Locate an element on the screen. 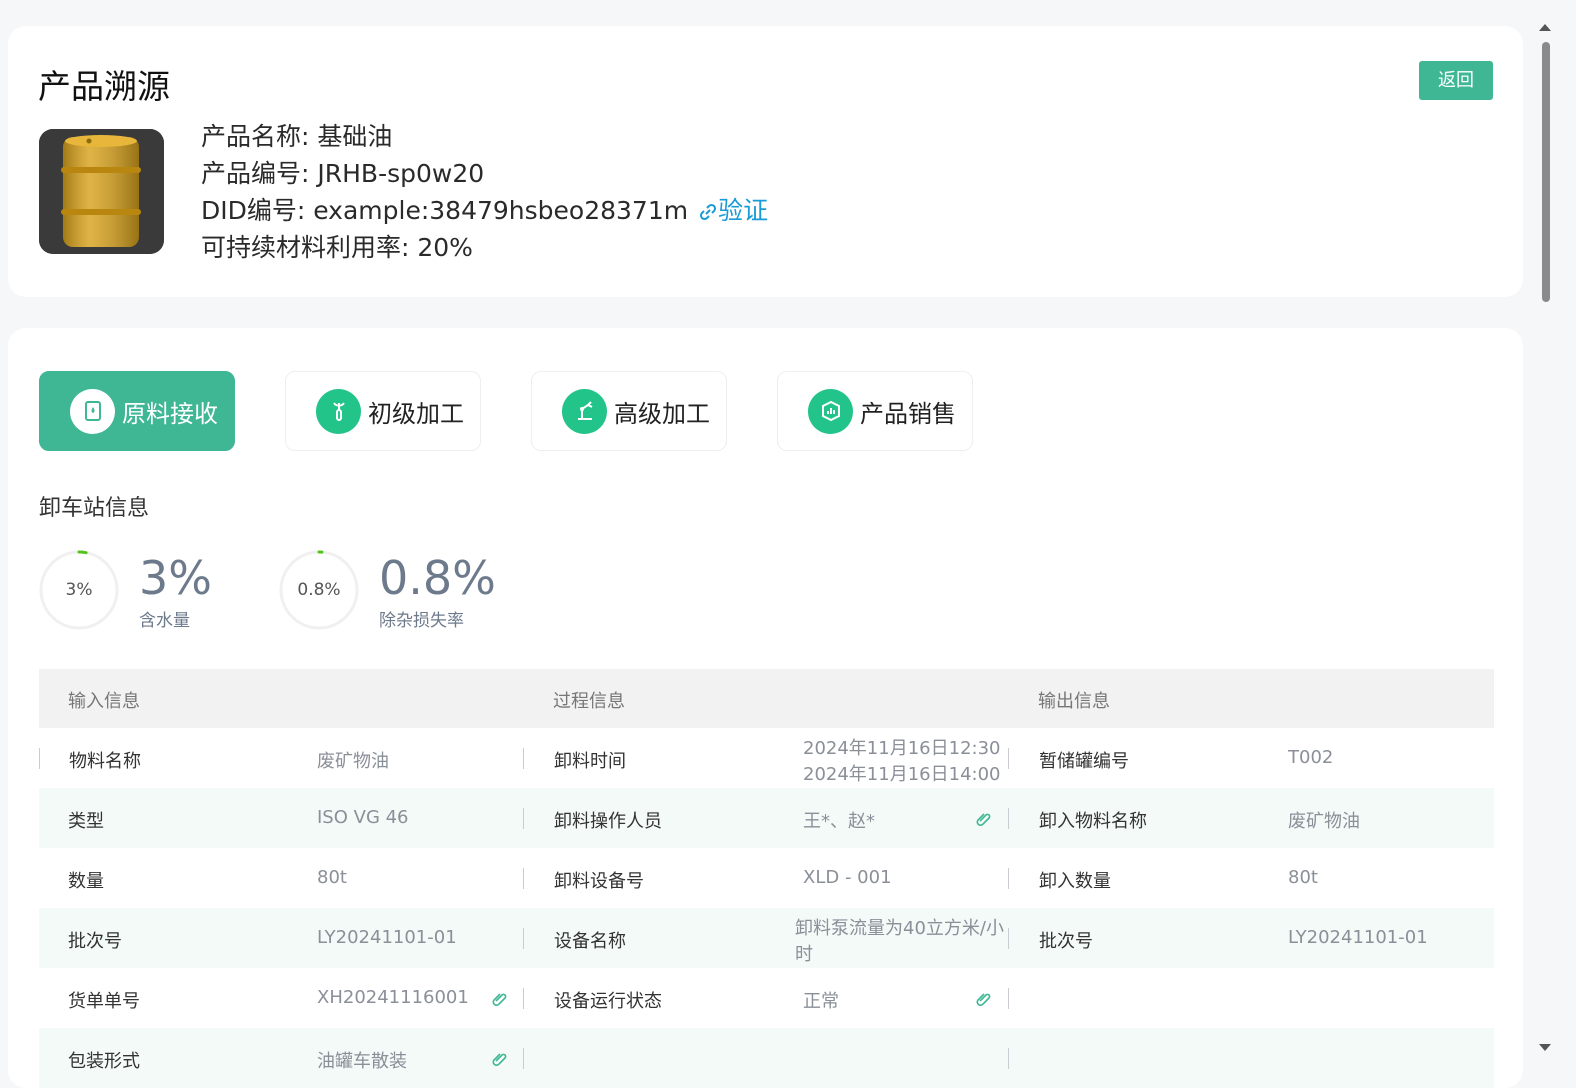  verify-link: 验证 is located at coordinates (733, 210).